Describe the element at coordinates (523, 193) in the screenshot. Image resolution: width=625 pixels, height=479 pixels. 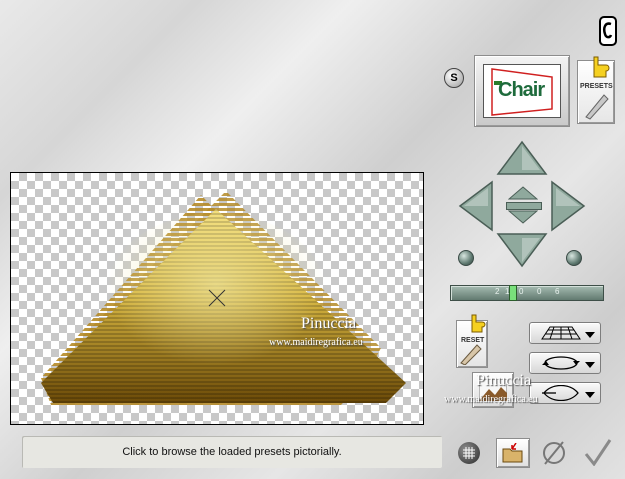
I see `center-up-small-icon` at that location.